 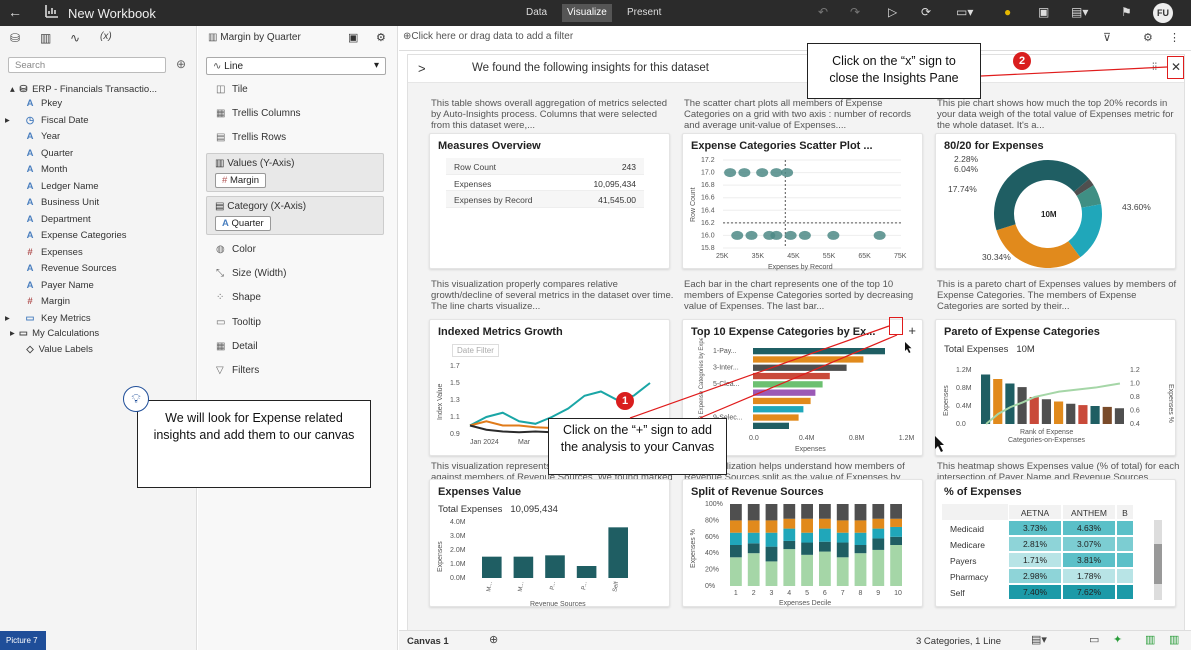 I want to click on mouse-cursor-small-icon, so click(x=908, y=347).